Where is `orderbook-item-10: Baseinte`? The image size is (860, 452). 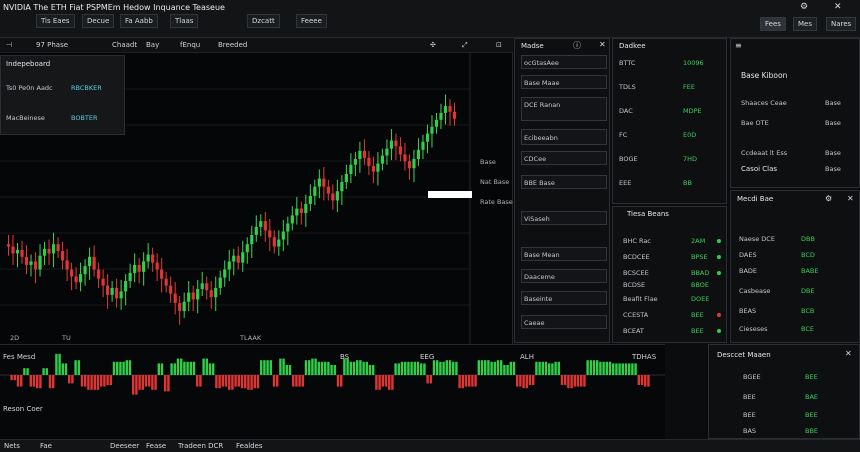
orderbook-item-10: Baseinte is located at coordinates (564, 298).